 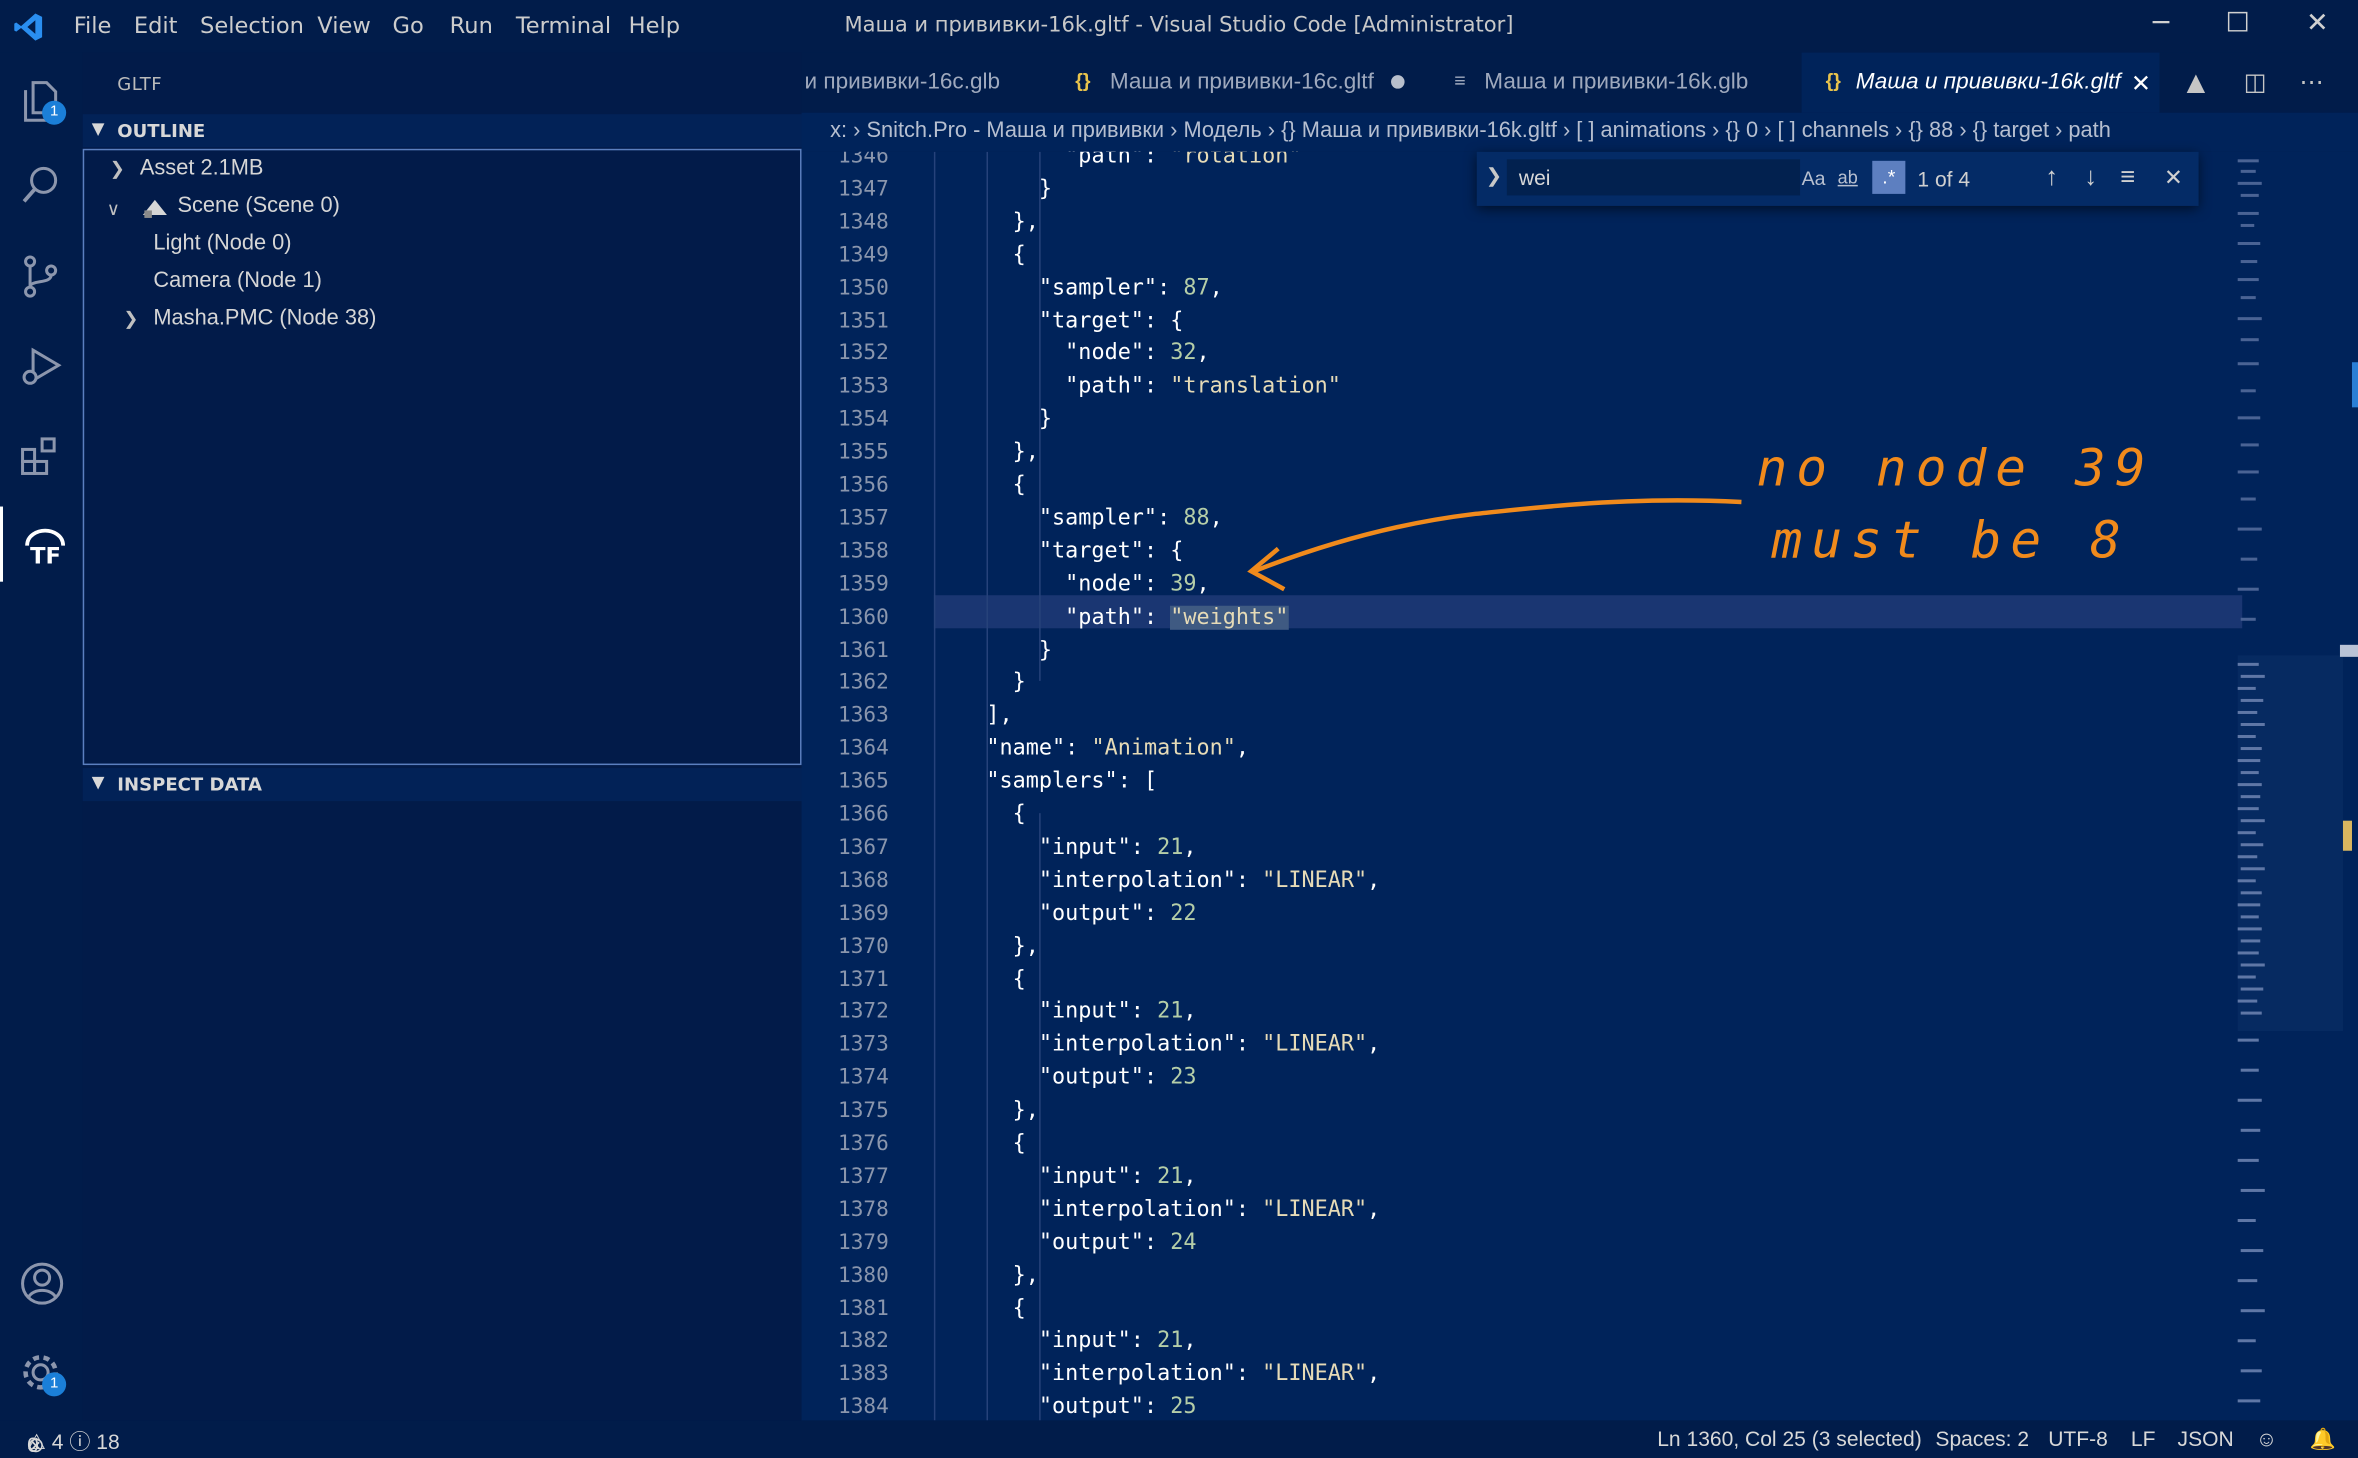 What do you see at coordinates (252, 25) in the screenshot?
I see `menu-selection: Selection` at bounding box center [252, 25].